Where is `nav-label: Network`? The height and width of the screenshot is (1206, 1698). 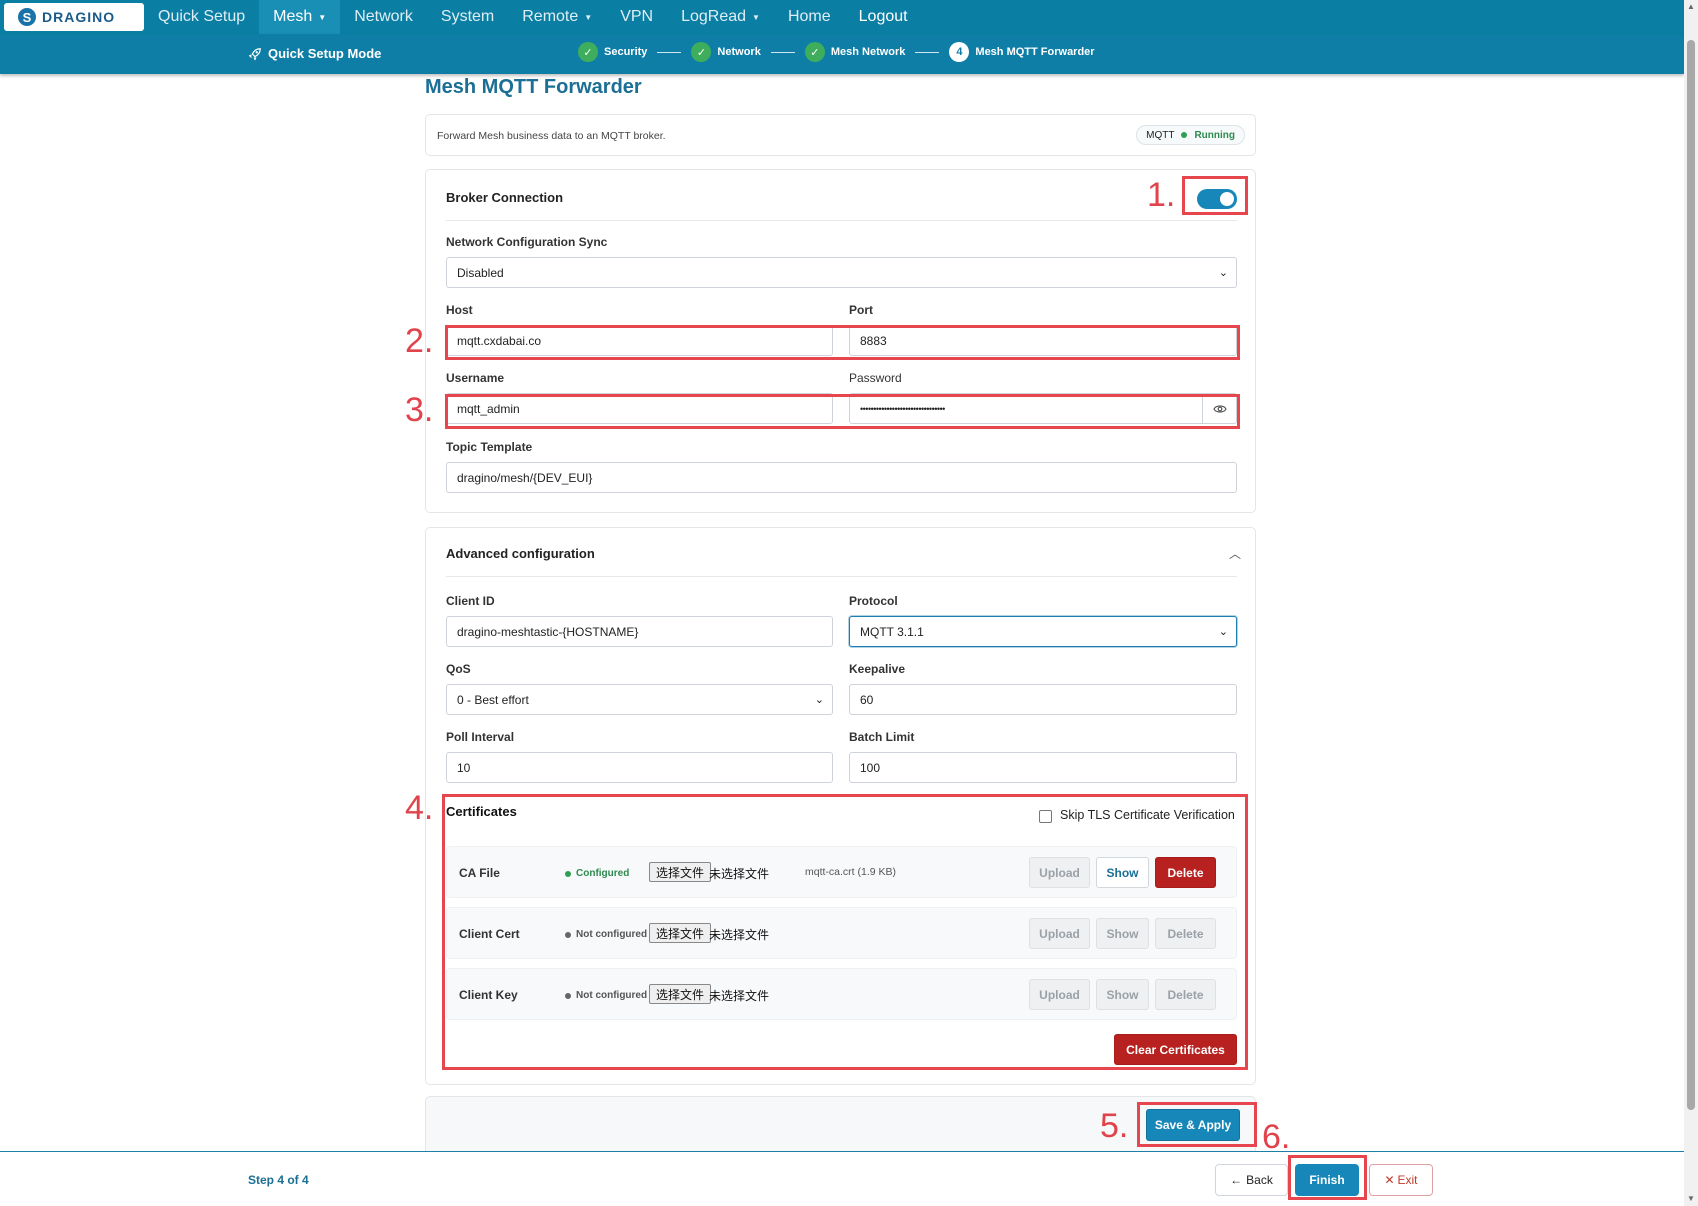 nav-label: Network is located at coordinates (383, 16).